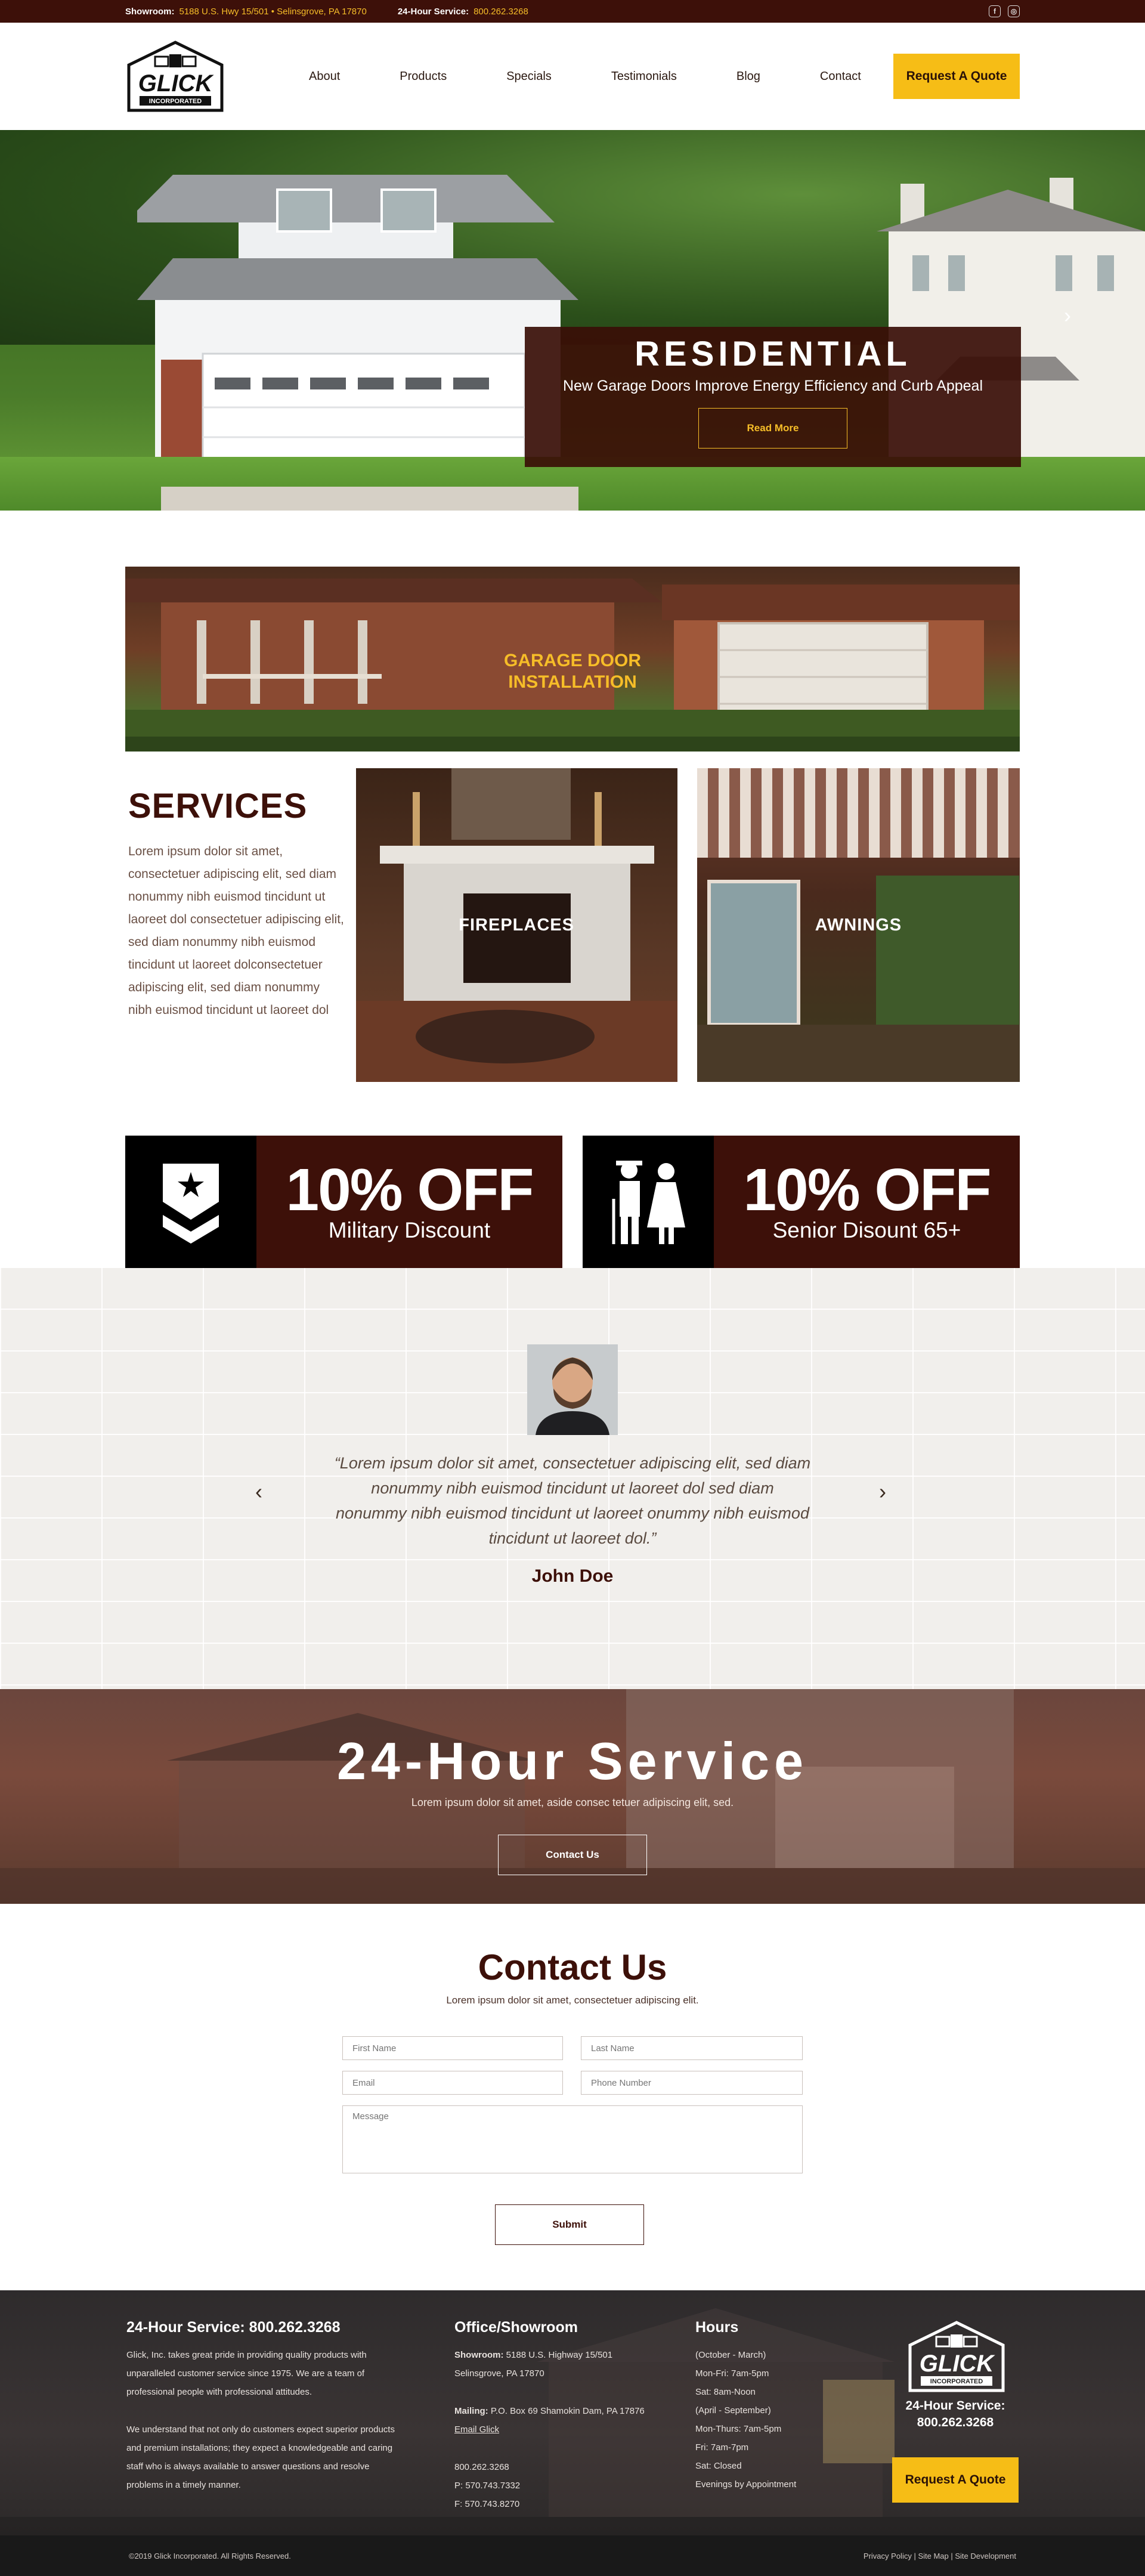  I want to click on site-map-link: Site Map, so click(933, 2556).